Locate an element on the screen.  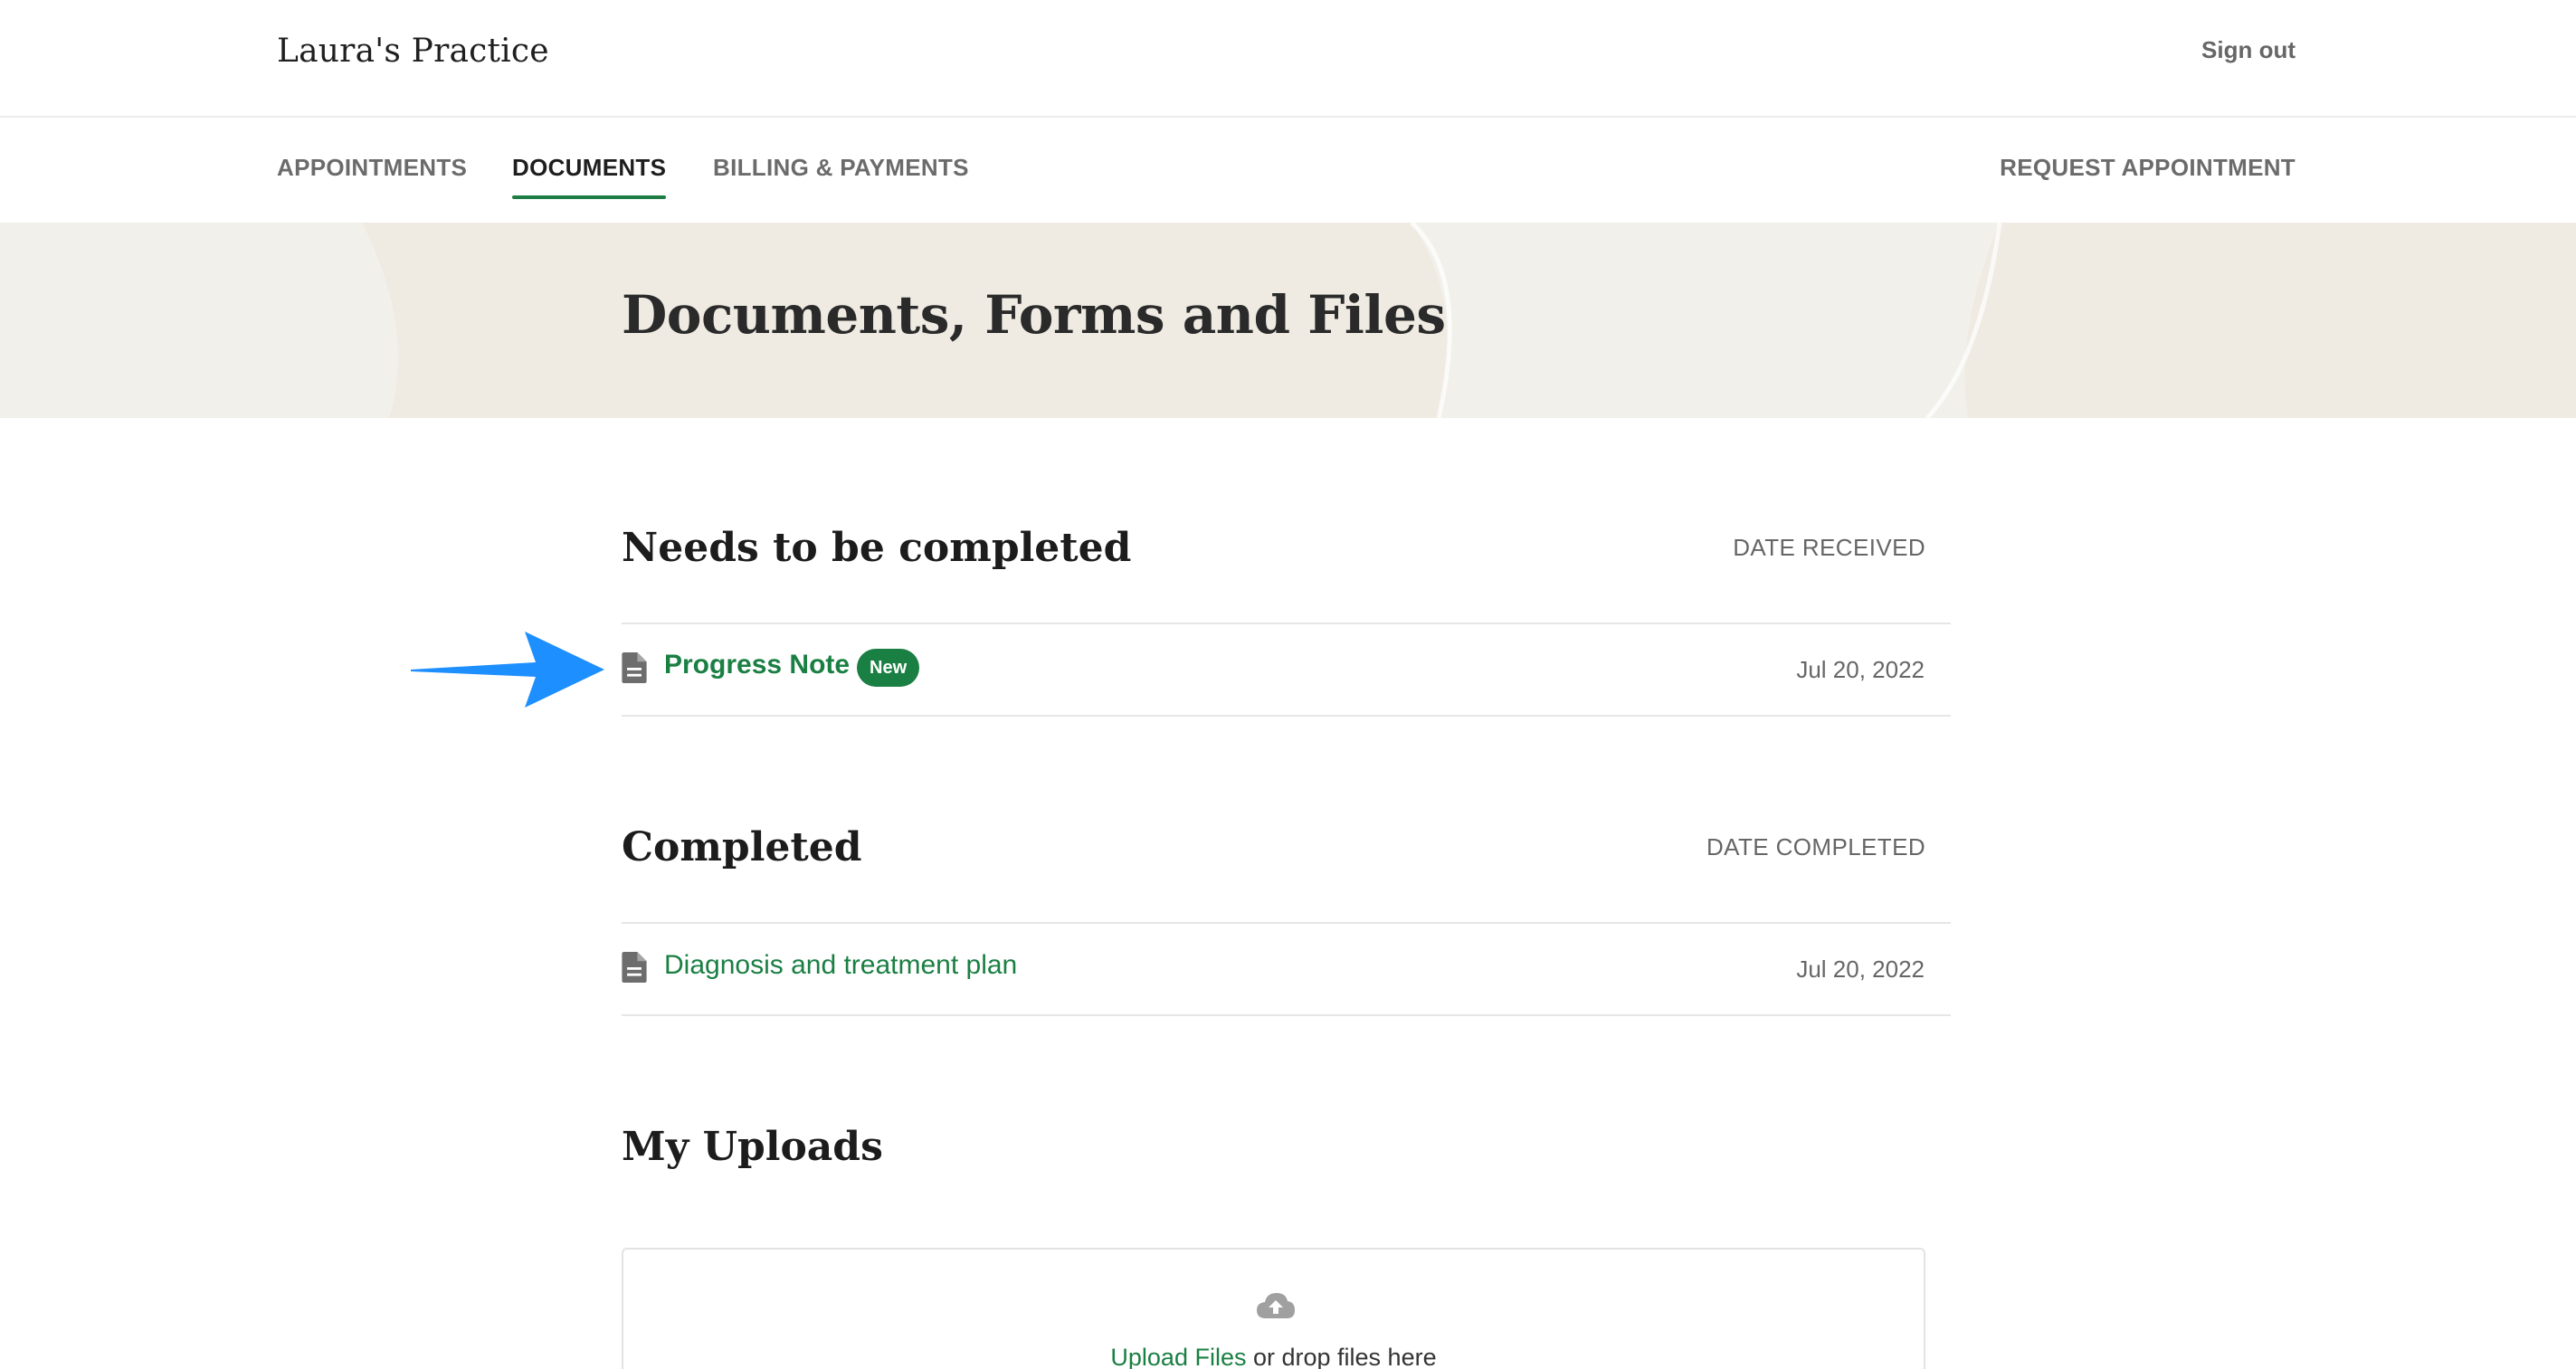
callout-arrow-icon is located at coordinates (507, 670).